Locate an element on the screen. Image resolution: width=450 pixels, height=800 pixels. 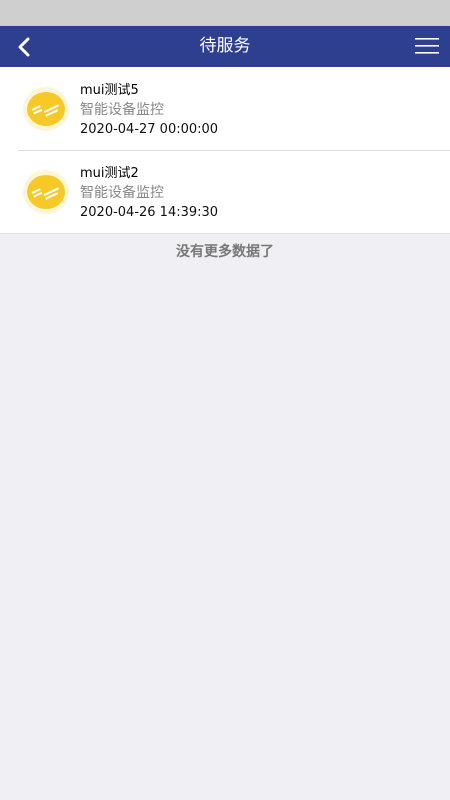
item-time: 2020-04-27 00:00:00 is located at coordinates (149, 129).